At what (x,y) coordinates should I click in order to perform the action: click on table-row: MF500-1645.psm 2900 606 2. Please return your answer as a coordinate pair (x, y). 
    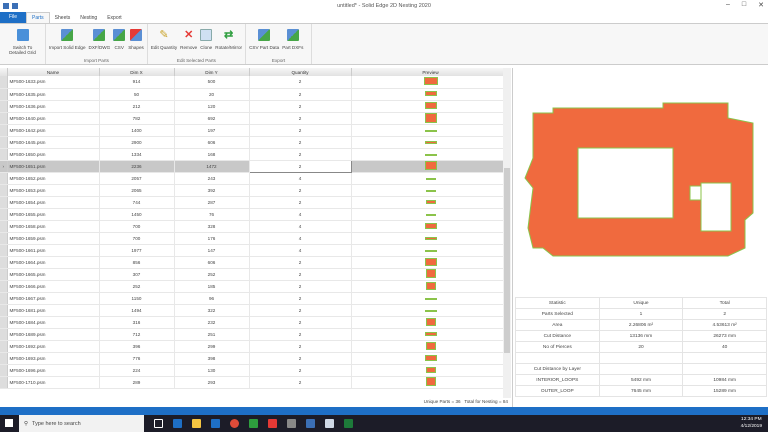
    Looking at the image, I should click on (255, 142).